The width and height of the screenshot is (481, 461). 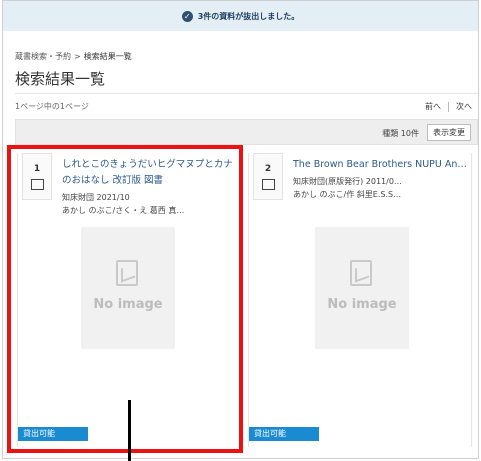 I want to click on notice-bar: ✓ 3件の資料が抜出しました。, so click(x=240, y=16).